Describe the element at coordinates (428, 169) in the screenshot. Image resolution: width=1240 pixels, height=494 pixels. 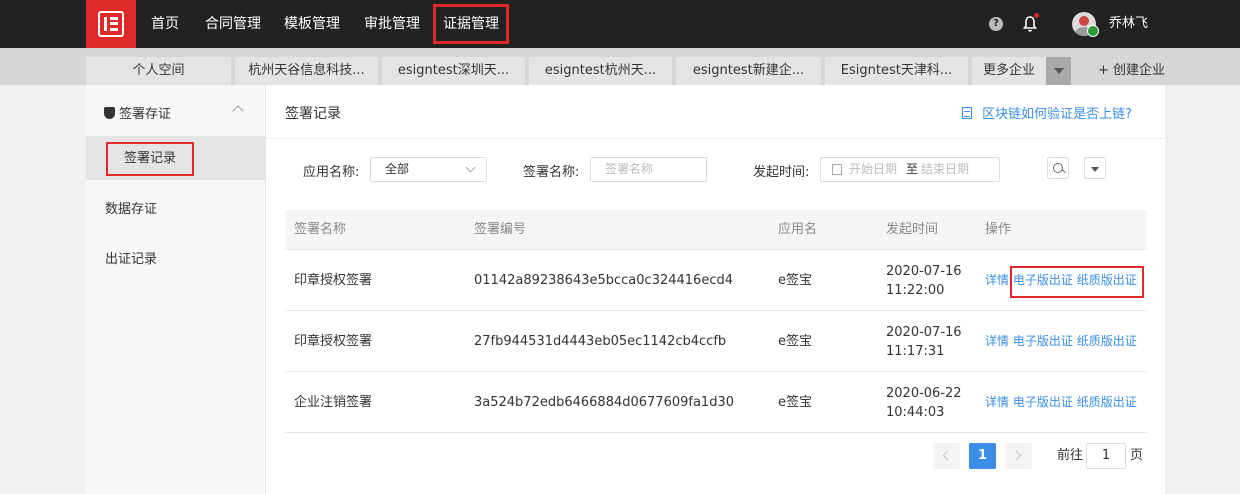
I see `app-name-select: 全部` at that location.